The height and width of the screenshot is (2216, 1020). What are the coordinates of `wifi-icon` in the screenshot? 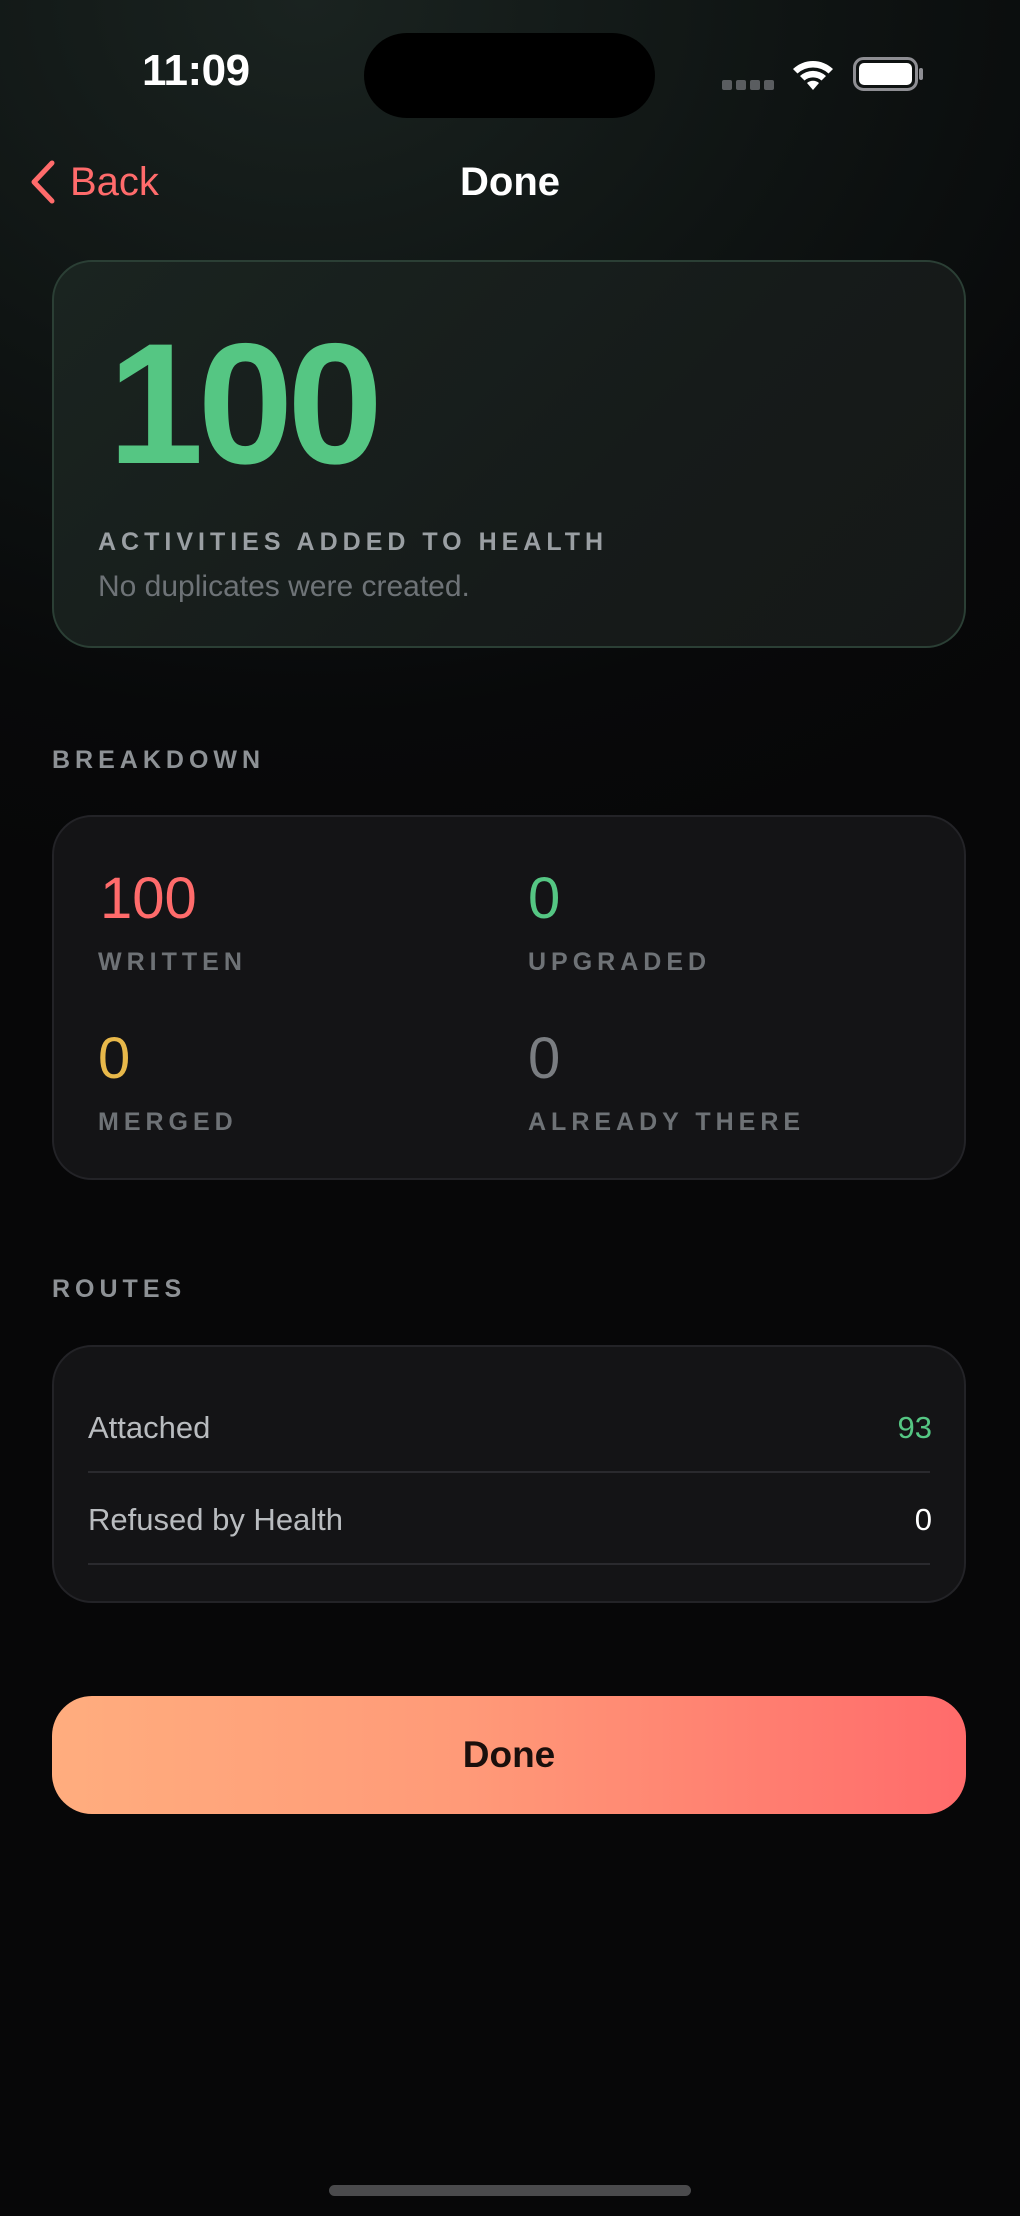 It's located at (813, 74).